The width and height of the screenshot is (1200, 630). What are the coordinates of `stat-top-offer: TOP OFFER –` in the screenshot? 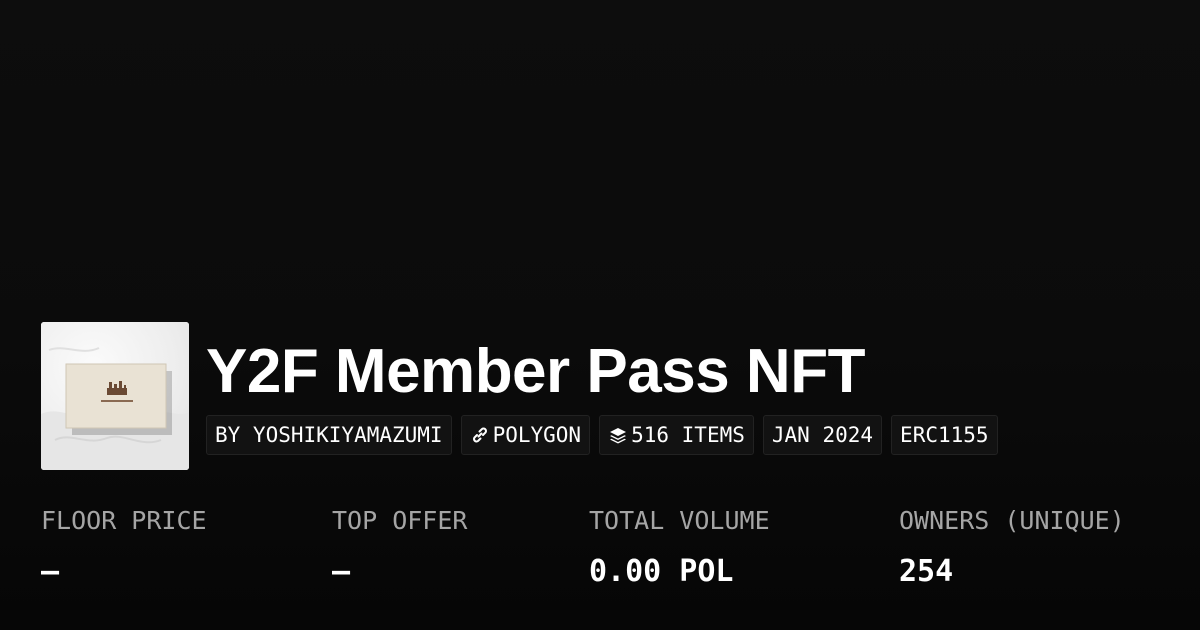 It's located at (399, 547).